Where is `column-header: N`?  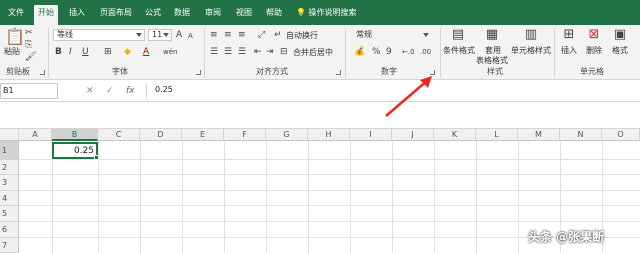
column-header: N is located at coordinates (581, 135).